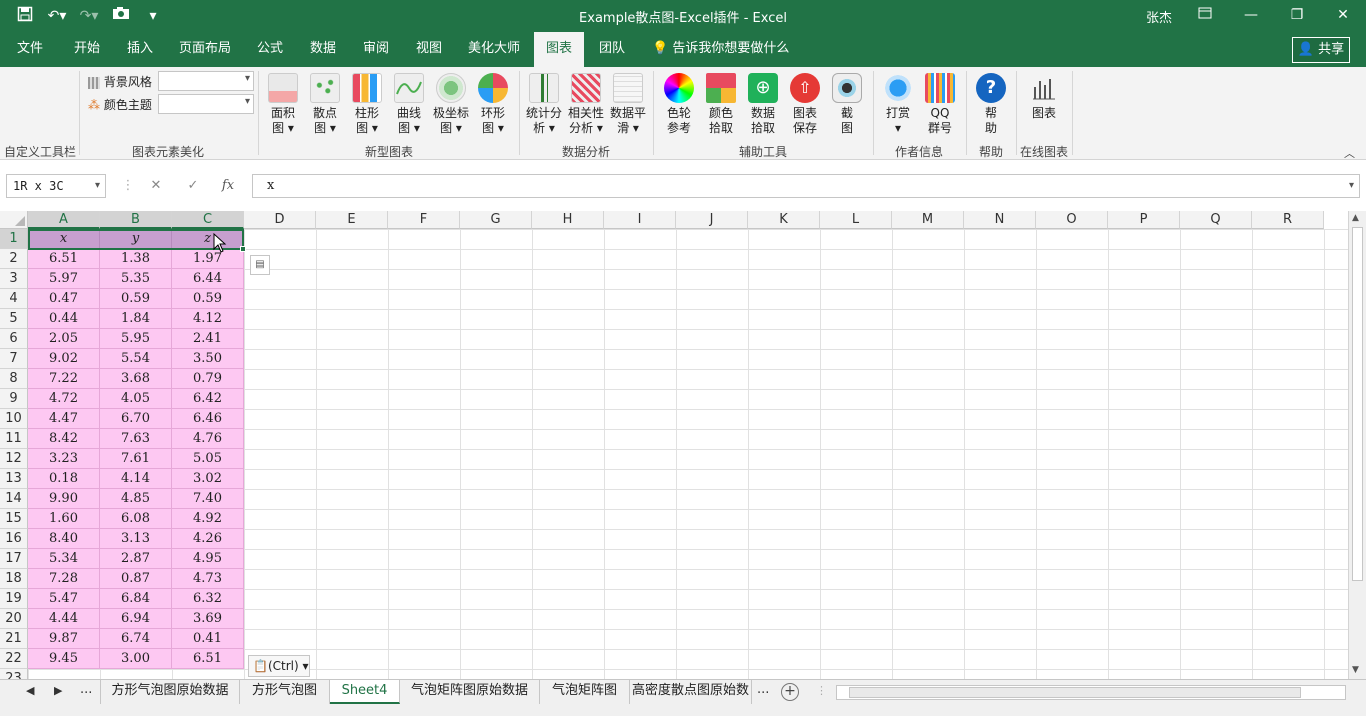 The width and height of the screenshot is (1366, 716). Describe the element at coordinates (64, 319) in the screenshot. I see `table-cell: 0.44` at that location.